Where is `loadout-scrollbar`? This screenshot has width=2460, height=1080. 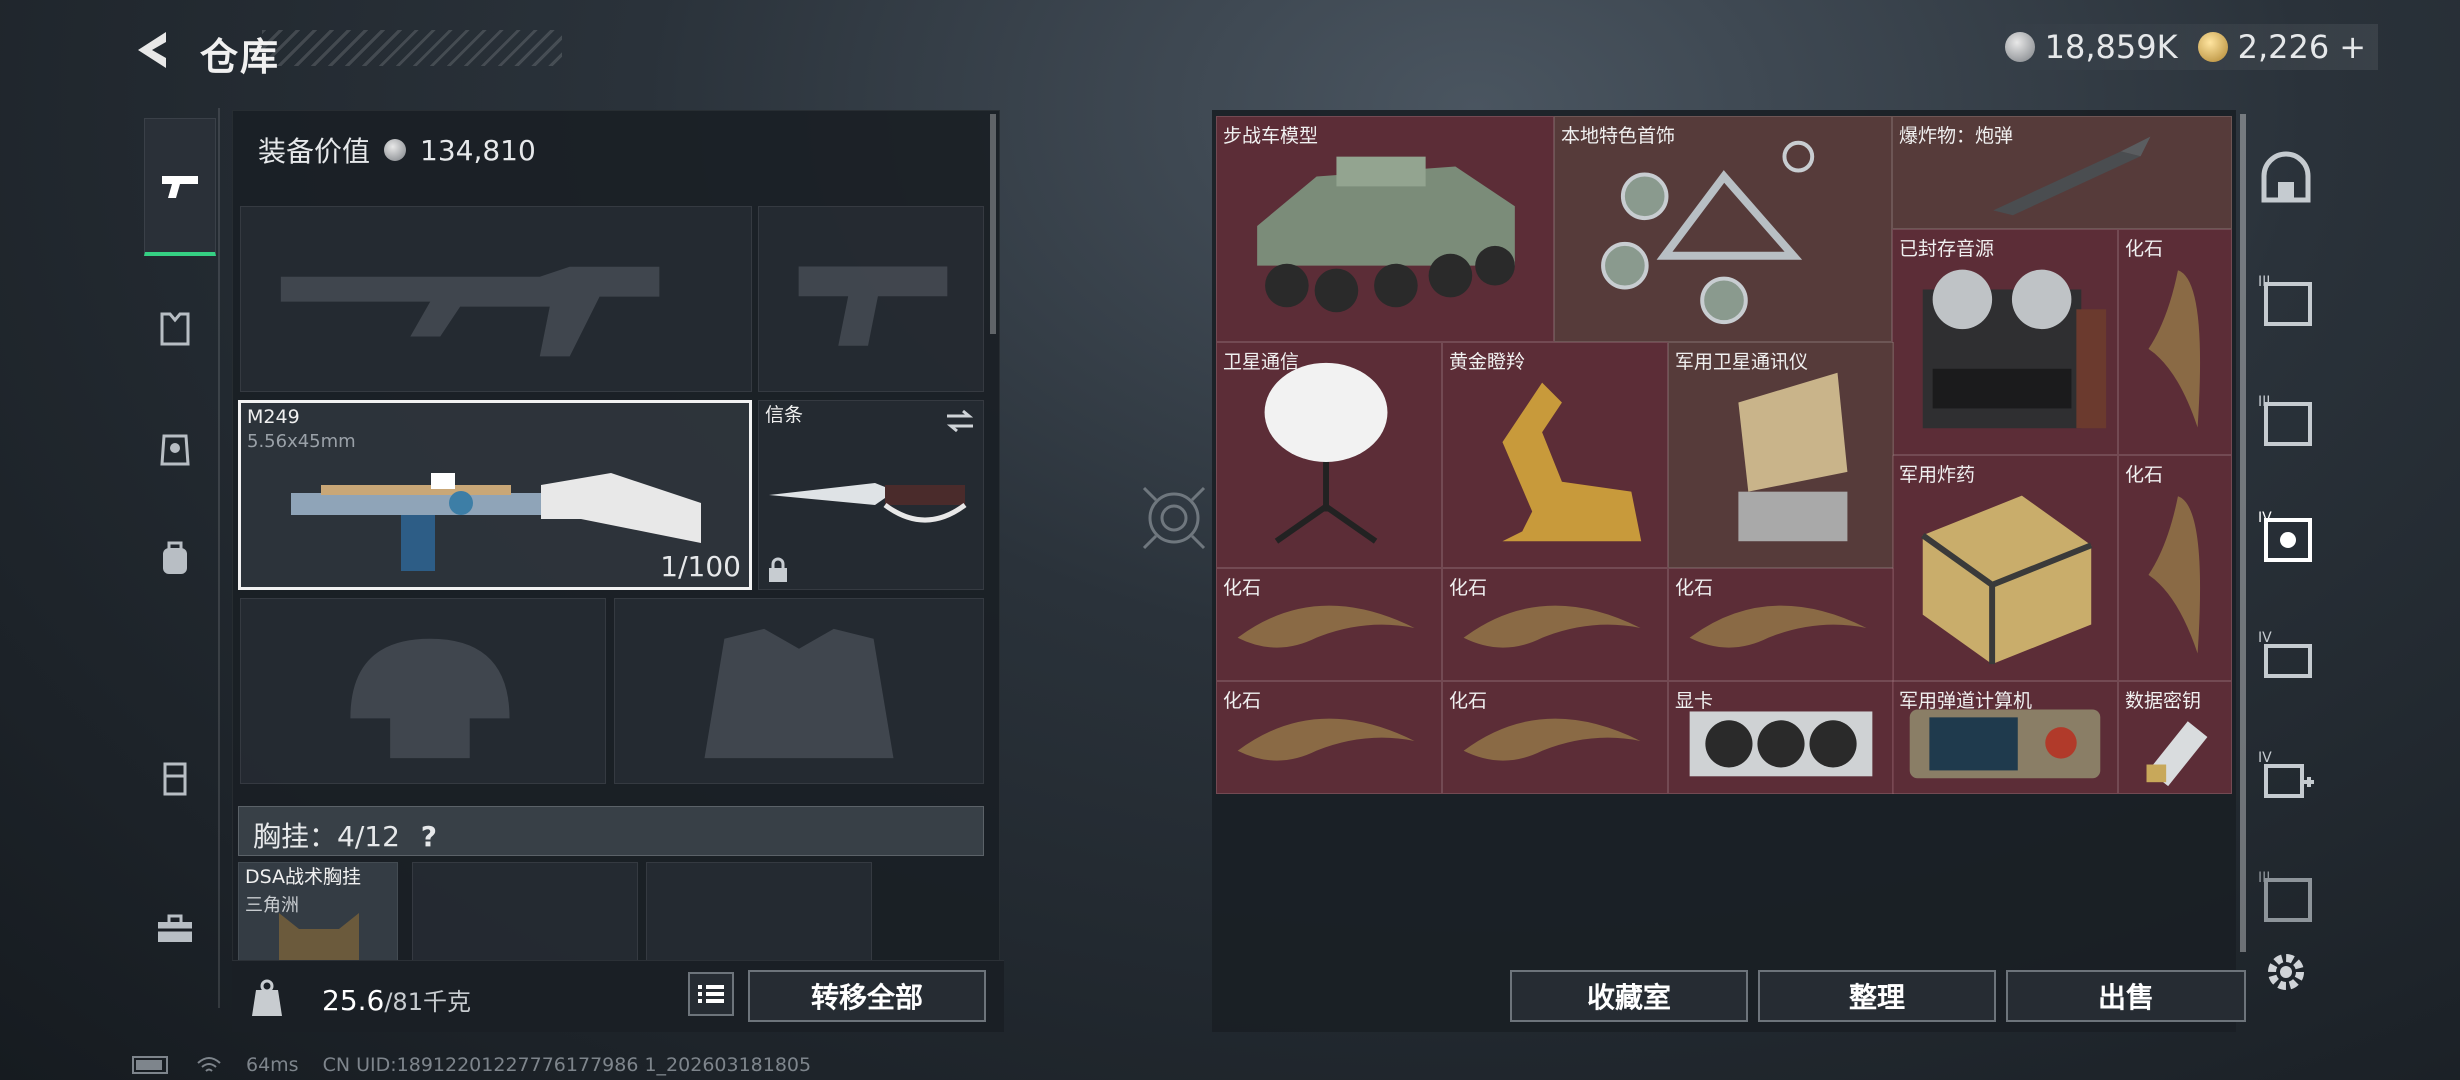
loadout-scrollbar is located at coordinates (993, 224).